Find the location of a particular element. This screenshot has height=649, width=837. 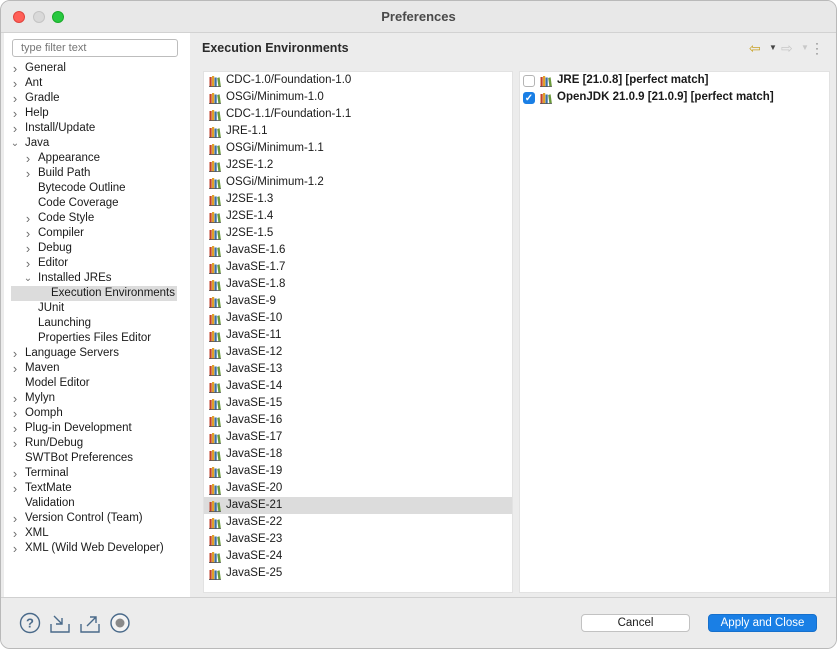

tree-item-code-coverage: Code Coverage is located at coordinates (97, 203).